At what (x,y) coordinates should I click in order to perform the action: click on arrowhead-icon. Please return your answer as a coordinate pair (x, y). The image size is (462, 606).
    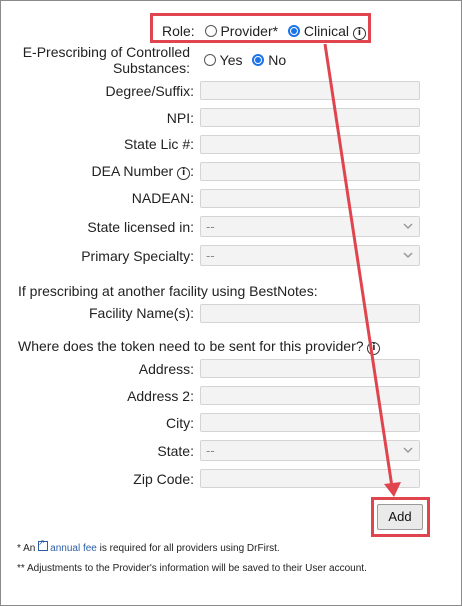
    Looking at the image, I should click on (392, 489).